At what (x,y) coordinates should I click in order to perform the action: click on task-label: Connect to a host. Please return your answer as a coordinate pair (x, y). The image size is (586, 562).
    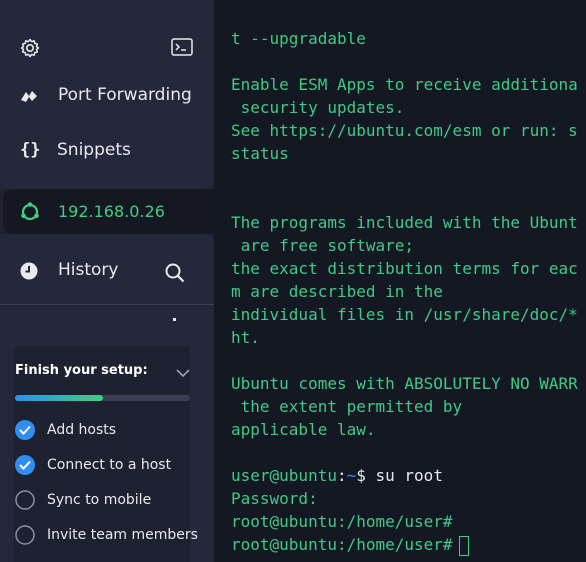
    Looking at the image, I should click on (109, 465).